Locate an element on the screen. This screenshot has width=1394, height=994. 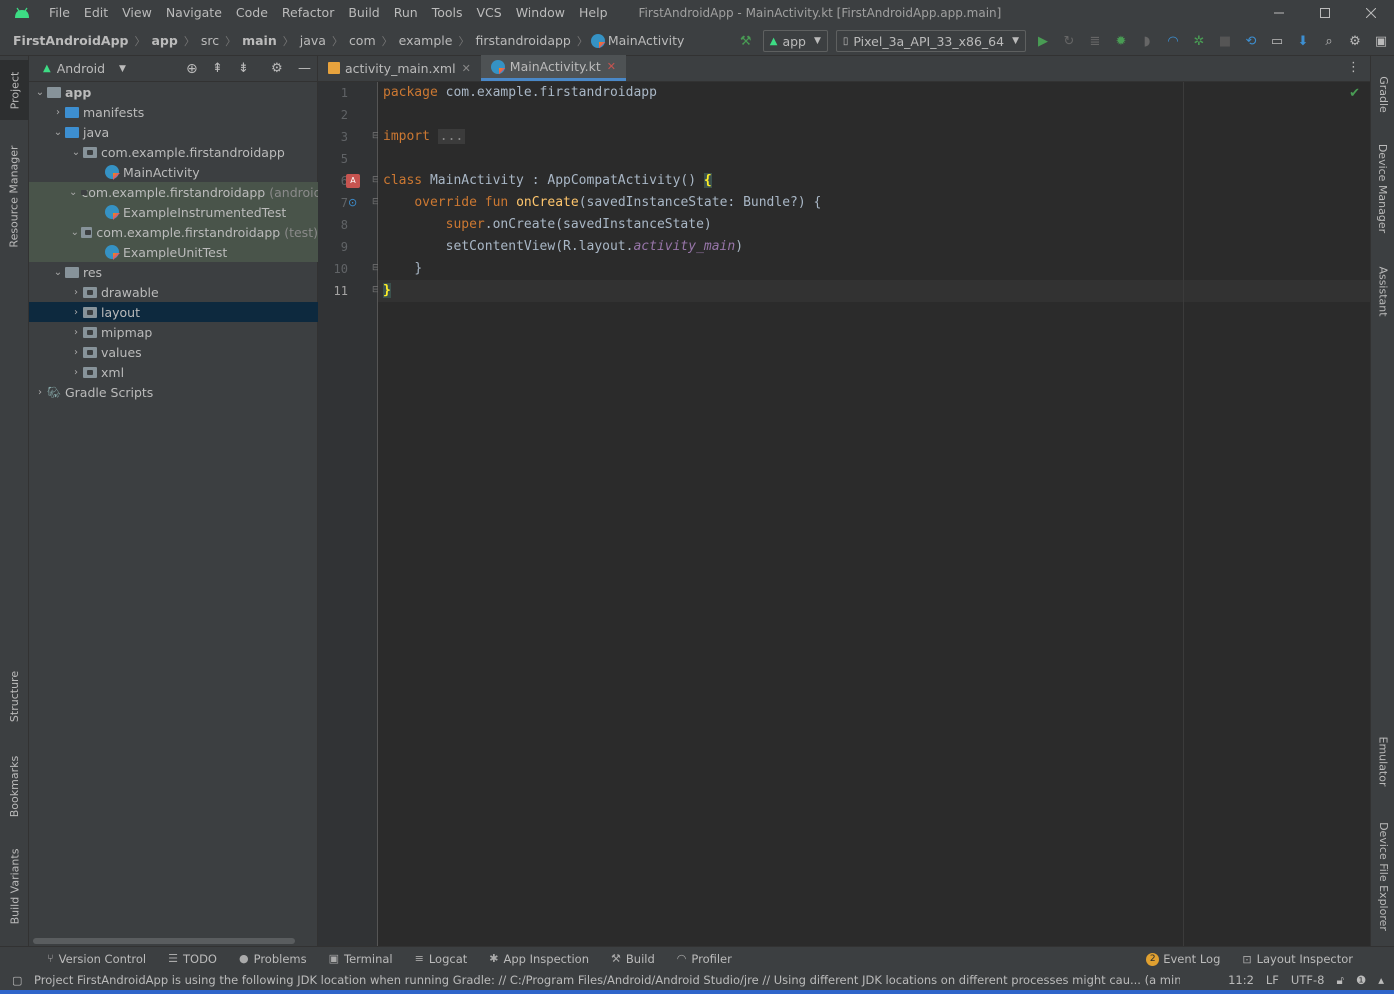
menu-navigate: Navigate is located at coordinates (194, 13).